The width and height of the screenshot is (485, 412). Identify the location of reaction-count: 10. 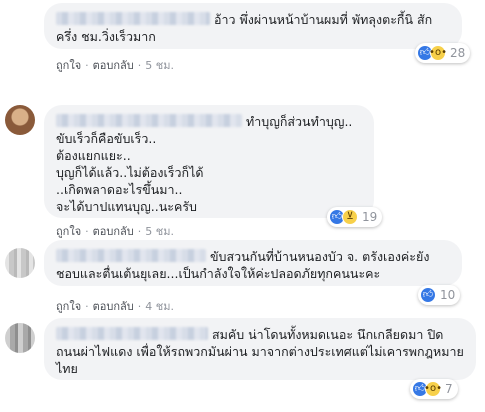
(448, 295).